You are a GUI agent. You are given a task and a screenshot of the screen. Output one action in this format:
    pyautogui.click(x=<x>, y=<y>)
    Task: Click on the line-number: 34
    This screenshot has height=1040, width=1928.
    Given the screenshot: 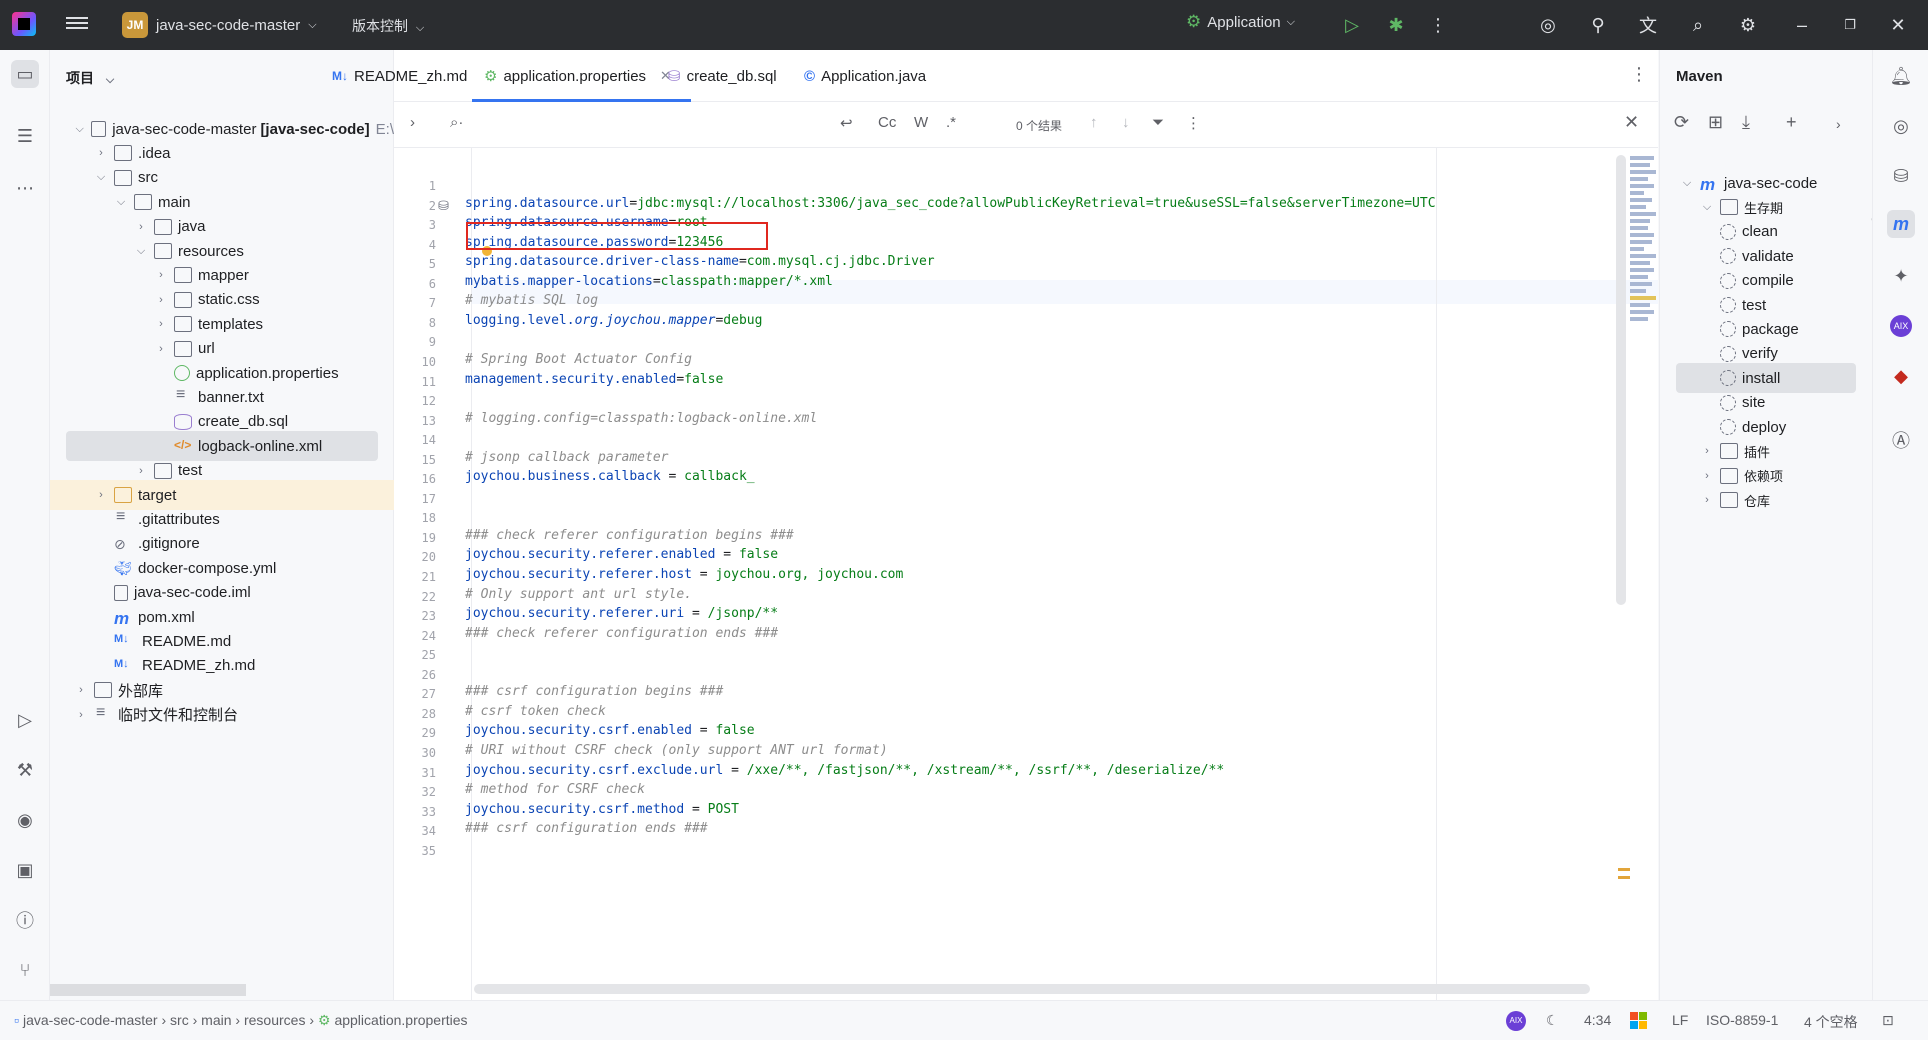 What is the action you would take?
    pyautogui.click(x=428, y=831)
    